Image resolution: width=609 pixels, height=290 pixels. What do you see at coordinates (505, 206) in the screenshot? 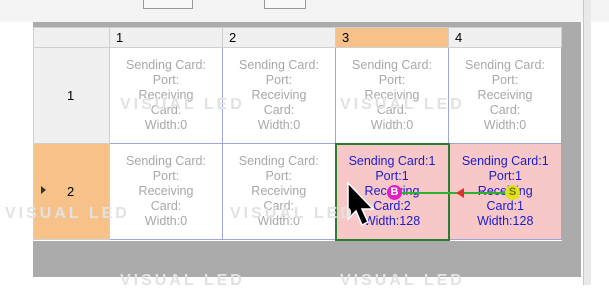
I see `card-label: Card:1` at bounding box center [505, 206].